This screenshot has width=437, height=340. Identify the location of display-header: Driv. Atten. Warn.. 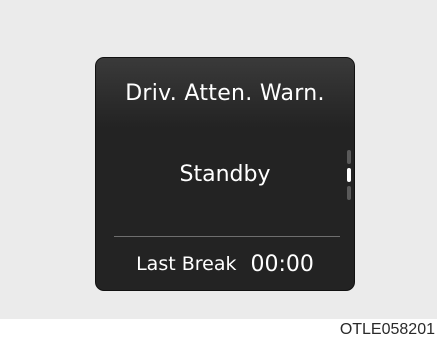
(225, 93).